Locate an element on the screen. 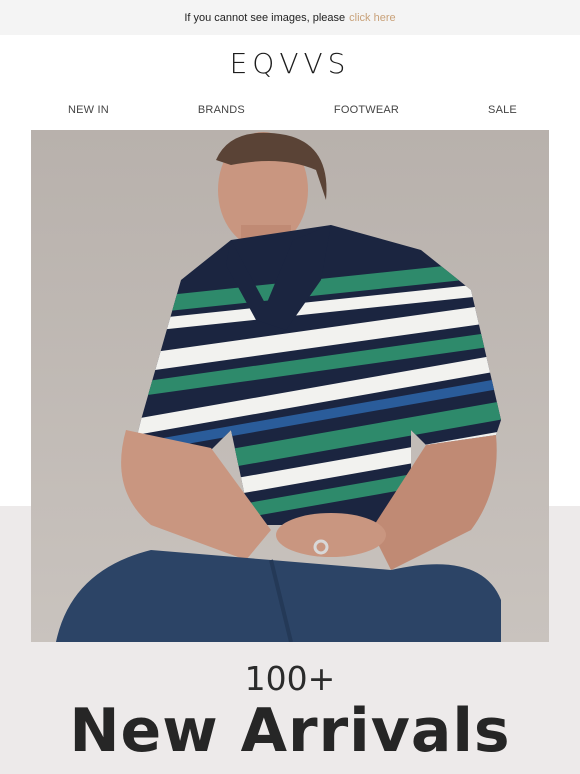  brand-logo: EQVVS is located at coordinates (290, 63).